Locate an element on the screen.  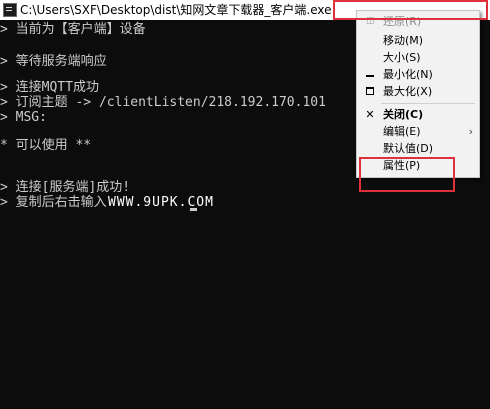
console-line: > 复制后右击输入 is located at coordinates (53, 202).